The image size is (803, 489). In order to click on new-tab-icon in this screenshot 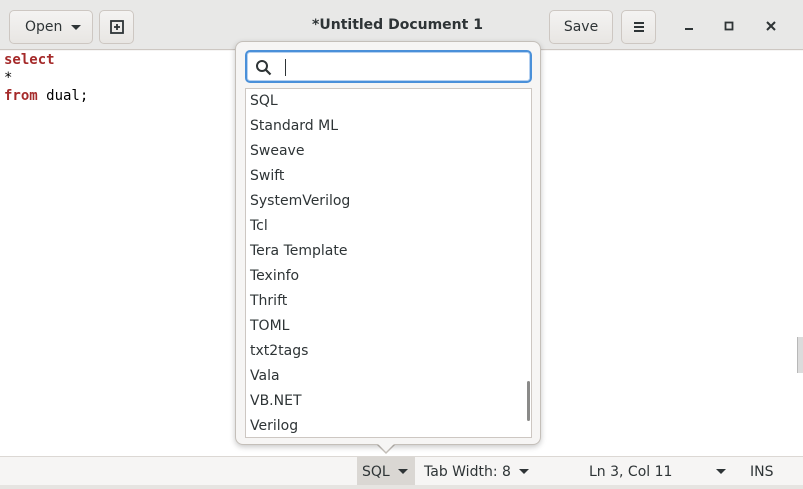, I will do `click(116, 27)`.